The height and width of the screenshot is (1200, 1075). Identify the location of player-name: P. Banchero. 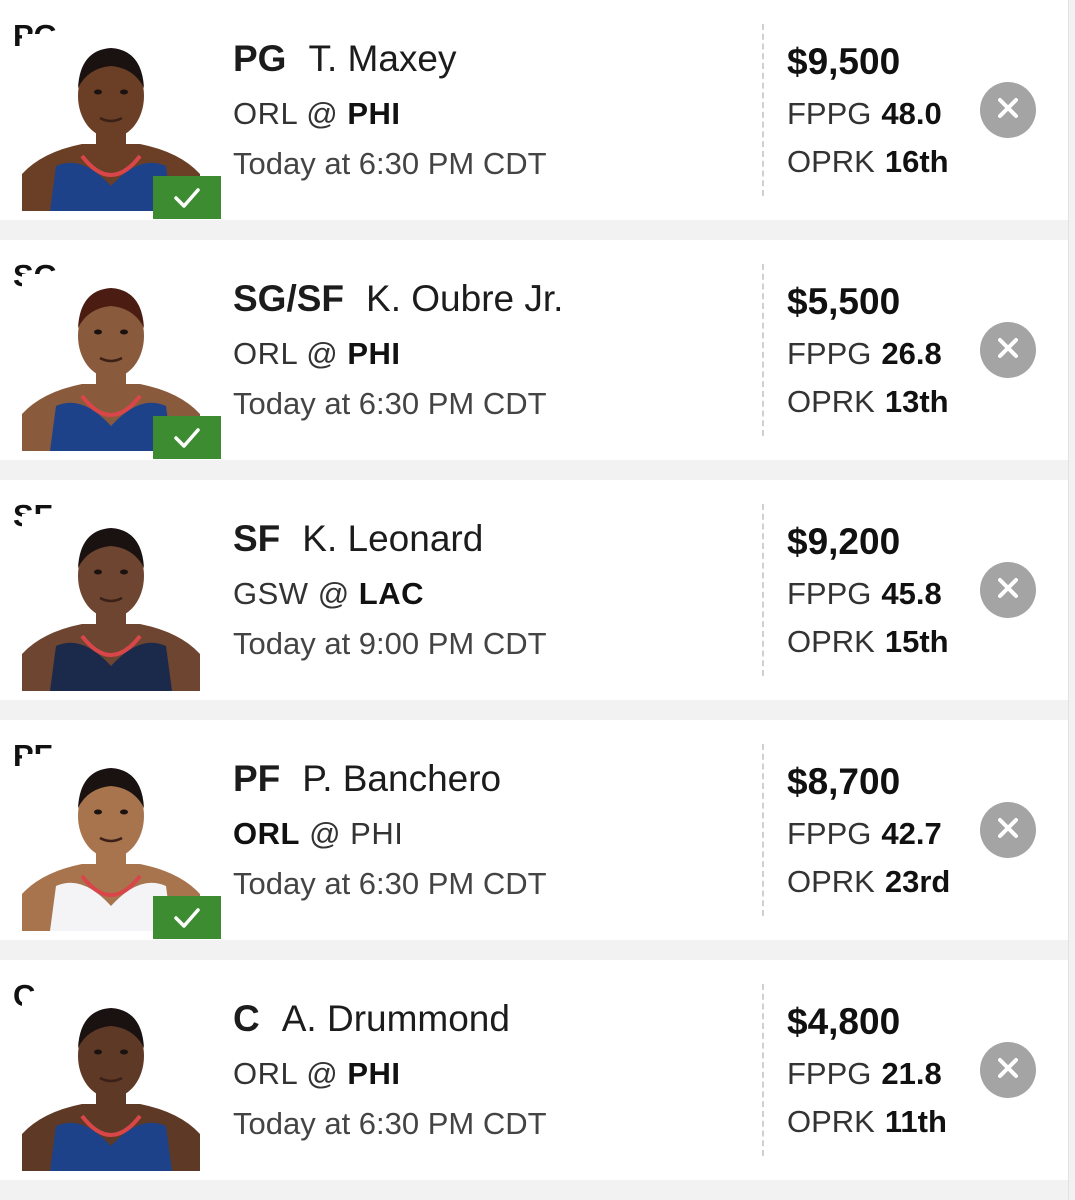
(401, 778).